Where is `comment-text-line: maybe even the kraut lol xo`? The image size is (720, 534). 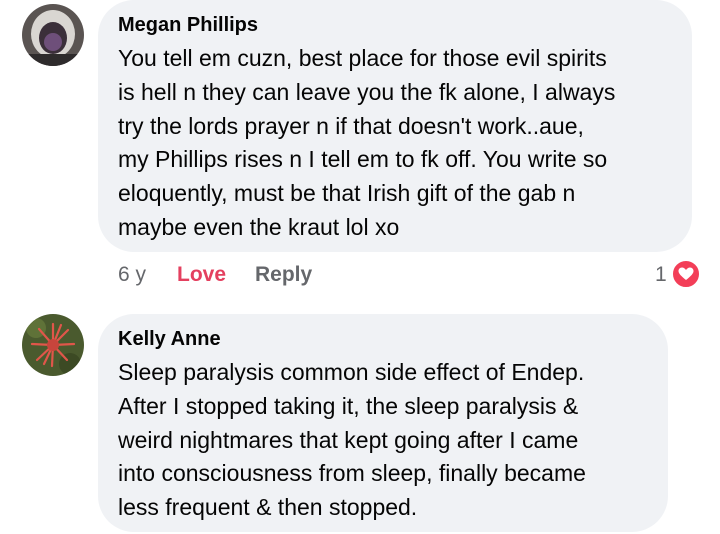 comment-text-line: maybe even the kraut lol xo is located at coordinates (259, 226).